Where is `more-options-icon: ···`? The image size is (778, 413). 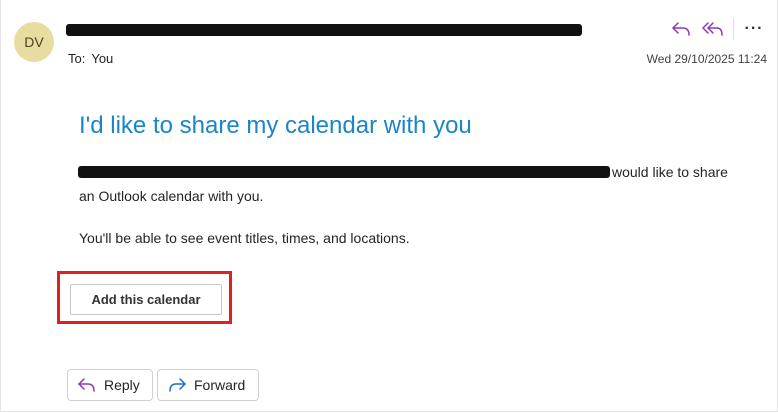
more-options-icon: ··· is located at coordinates (754, 28).